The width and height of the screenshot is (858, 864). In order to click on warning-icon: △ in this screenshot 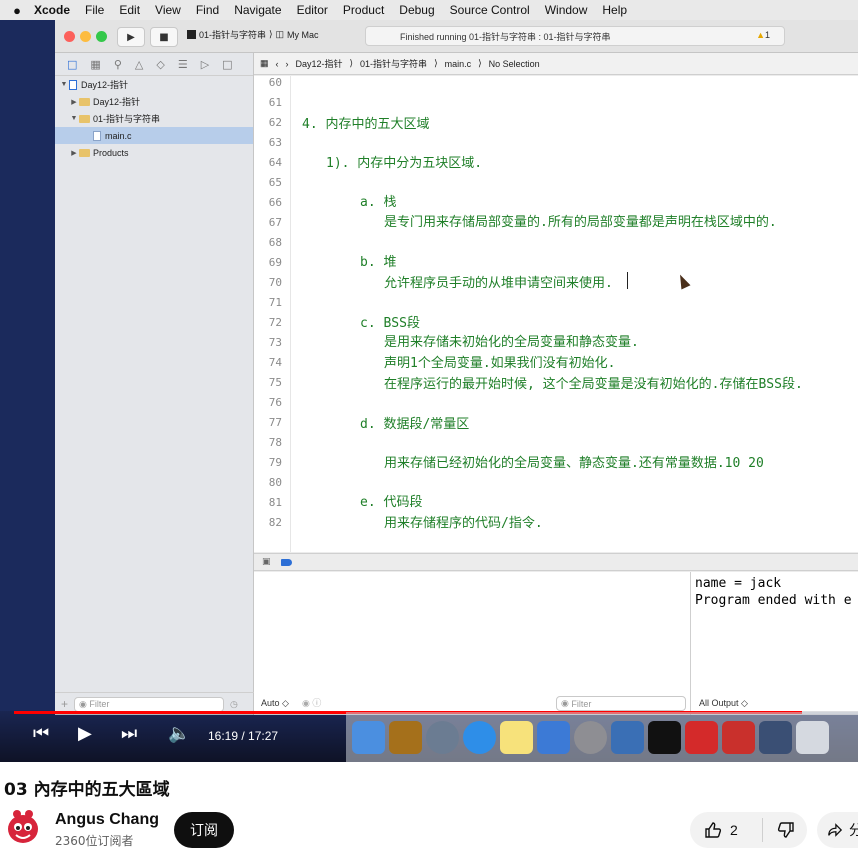, I will do `click(139, 64)`.